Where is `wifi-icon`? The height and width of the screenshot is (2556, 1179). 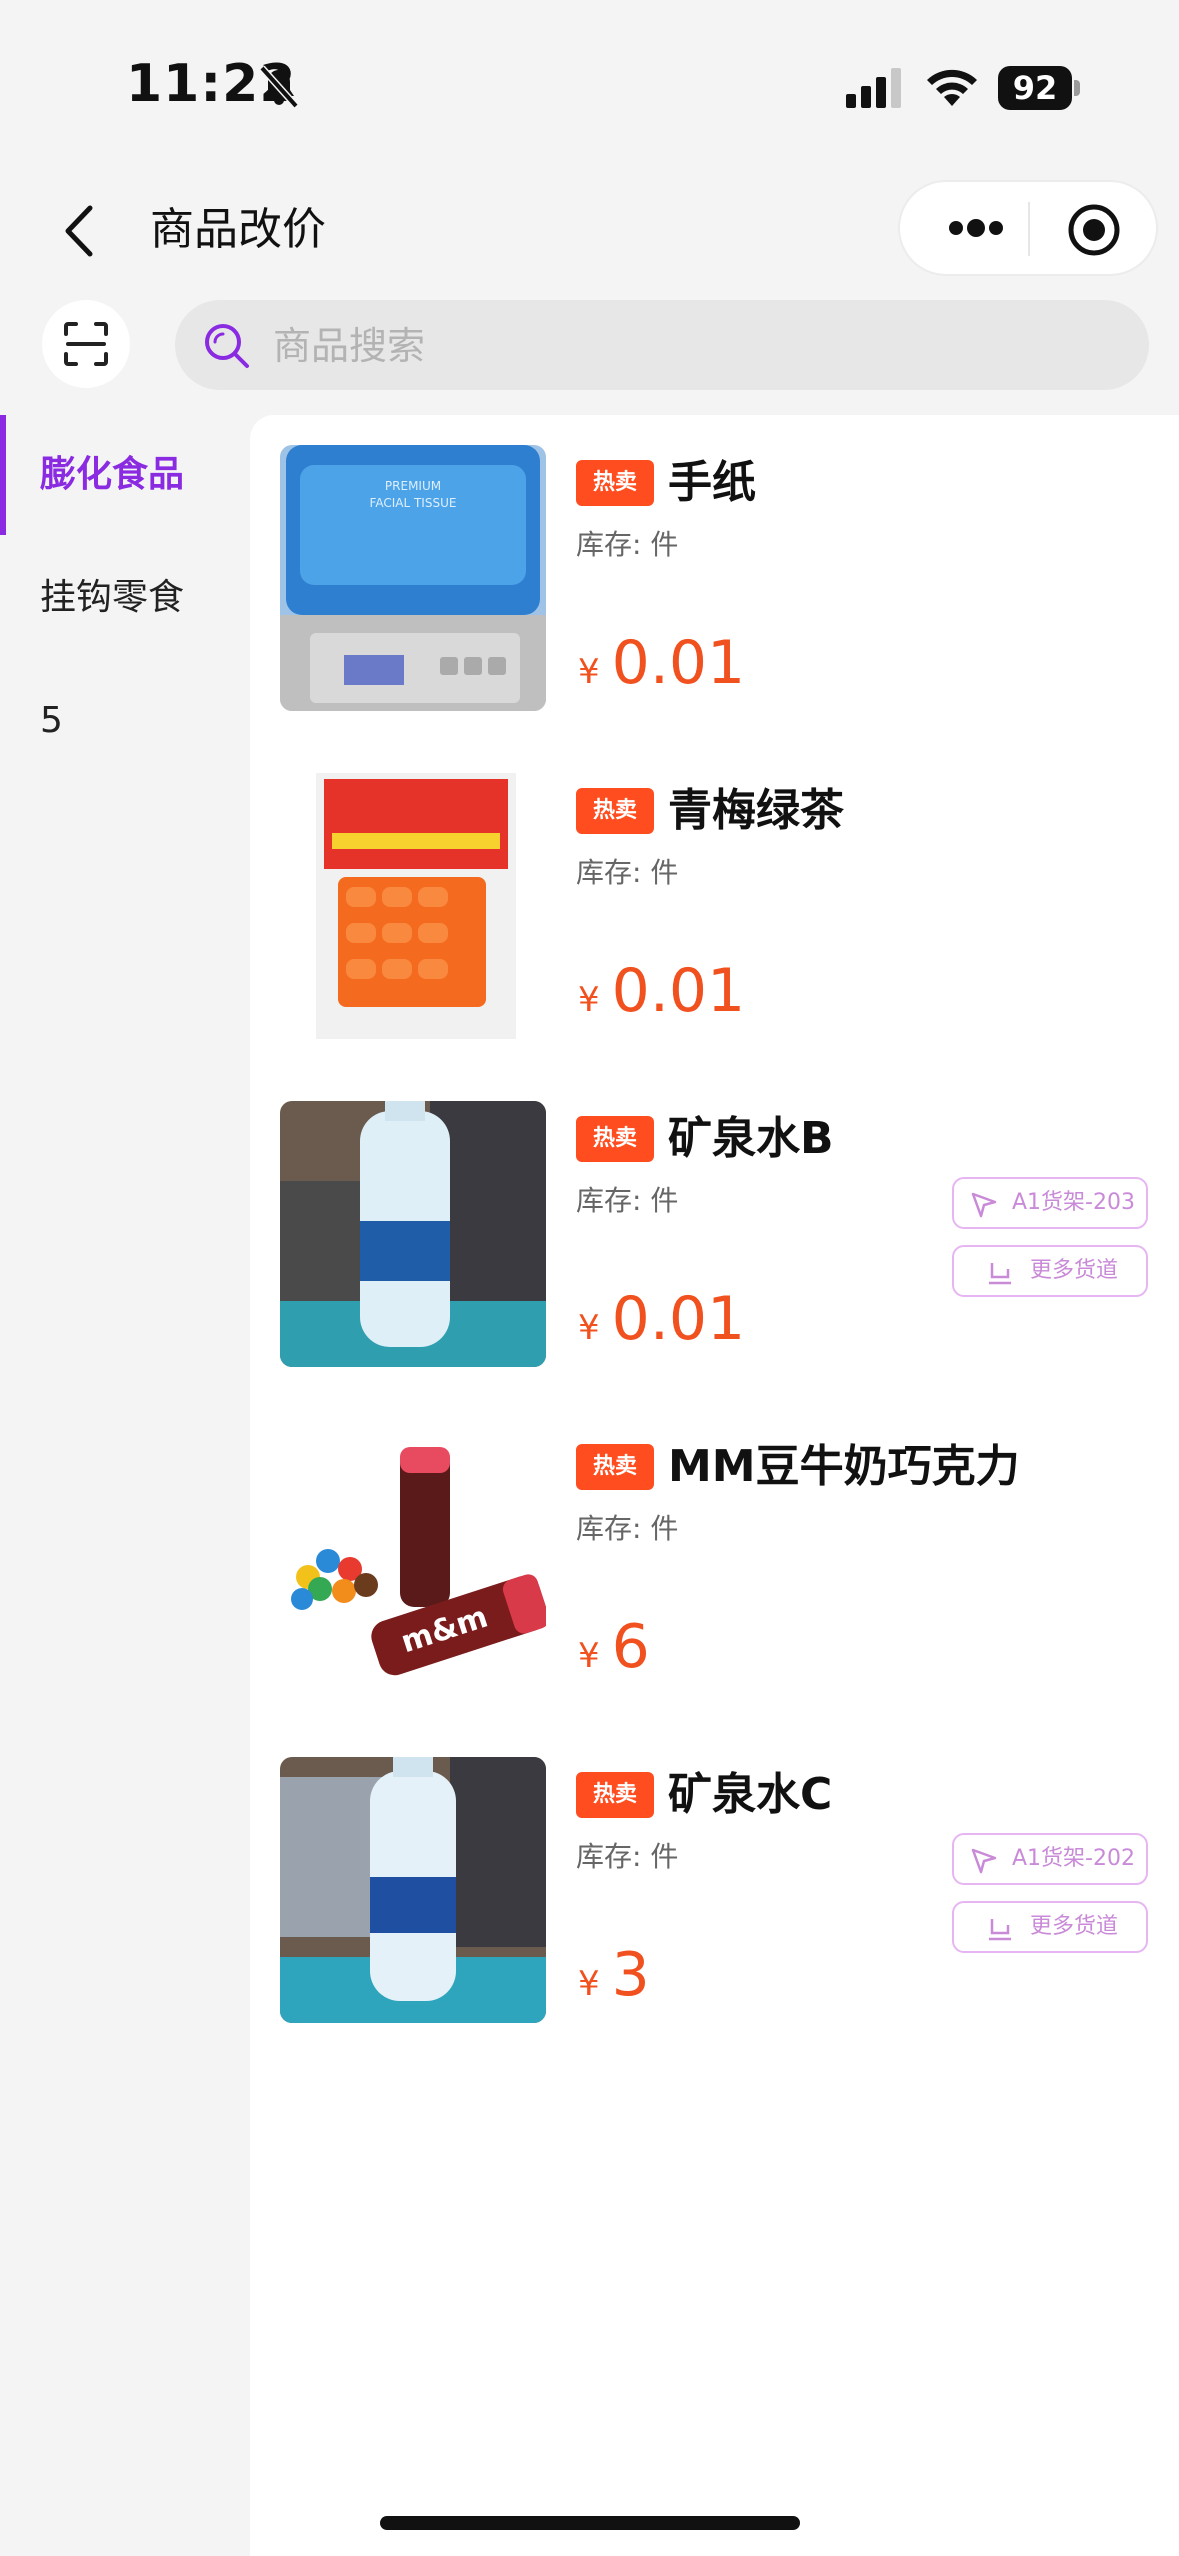
wifi-icon is located at coordinates (952, 87).